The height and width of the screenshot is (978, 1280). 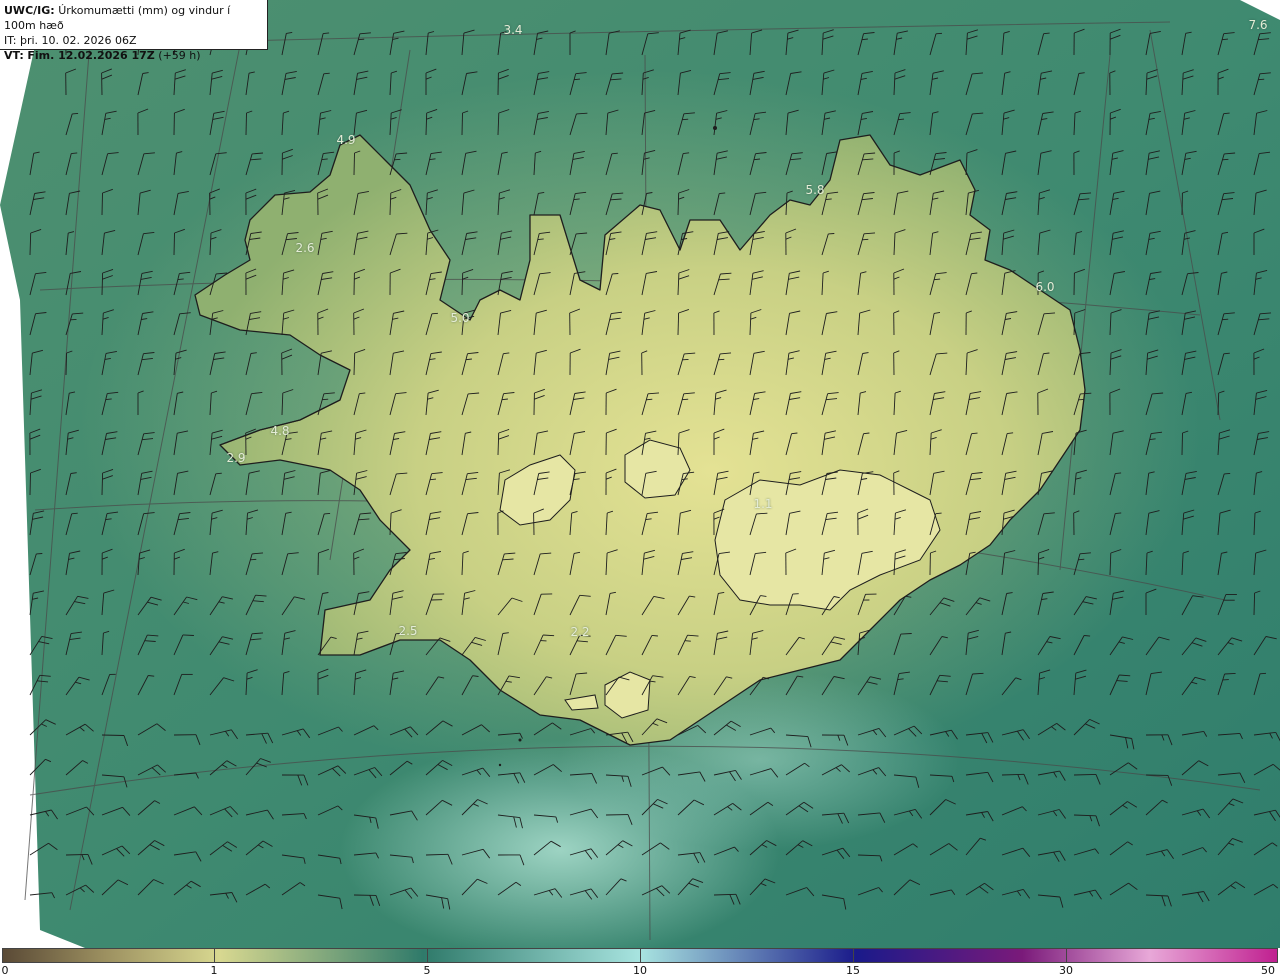 What do you see at coordinates (214, 970) in the screenshot?
I see `colorbar-tick: 1` at bounding box center [214, 970].